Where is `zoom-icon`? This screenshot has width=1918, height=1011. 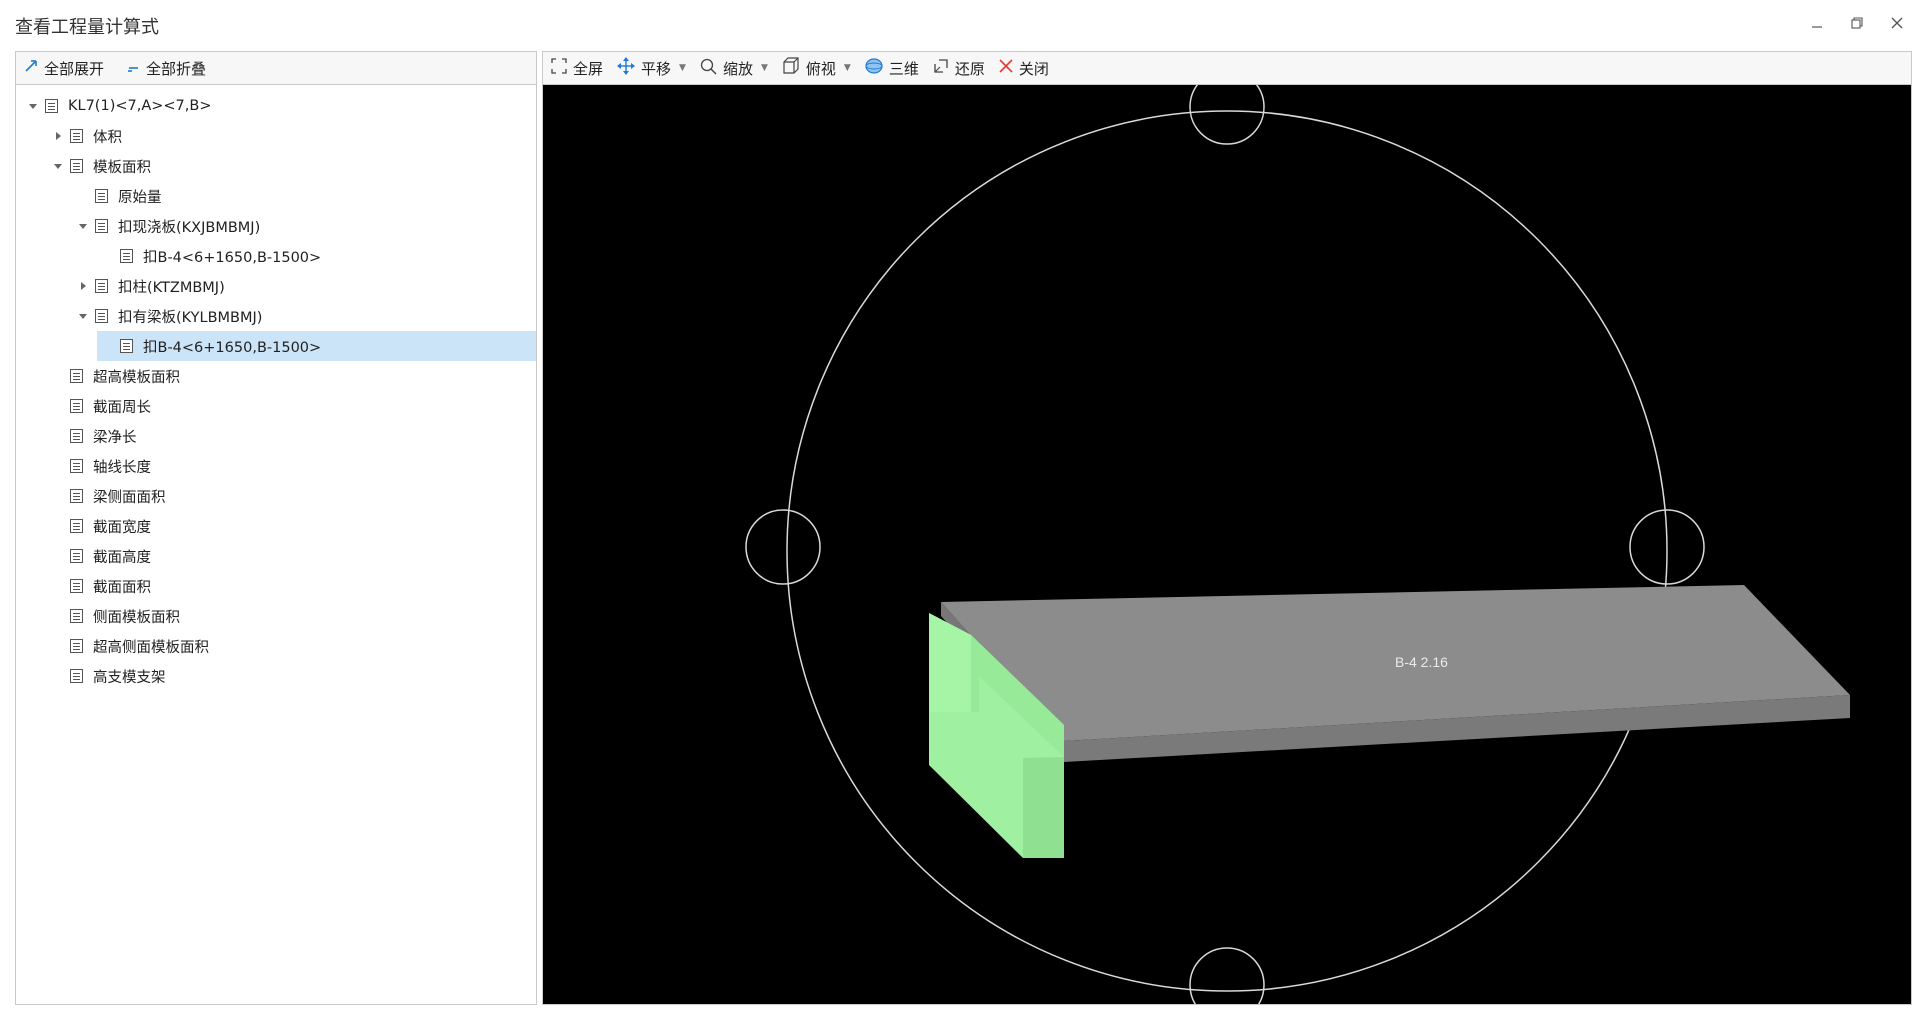 zoom-icon is located at coordinates (708, 68).